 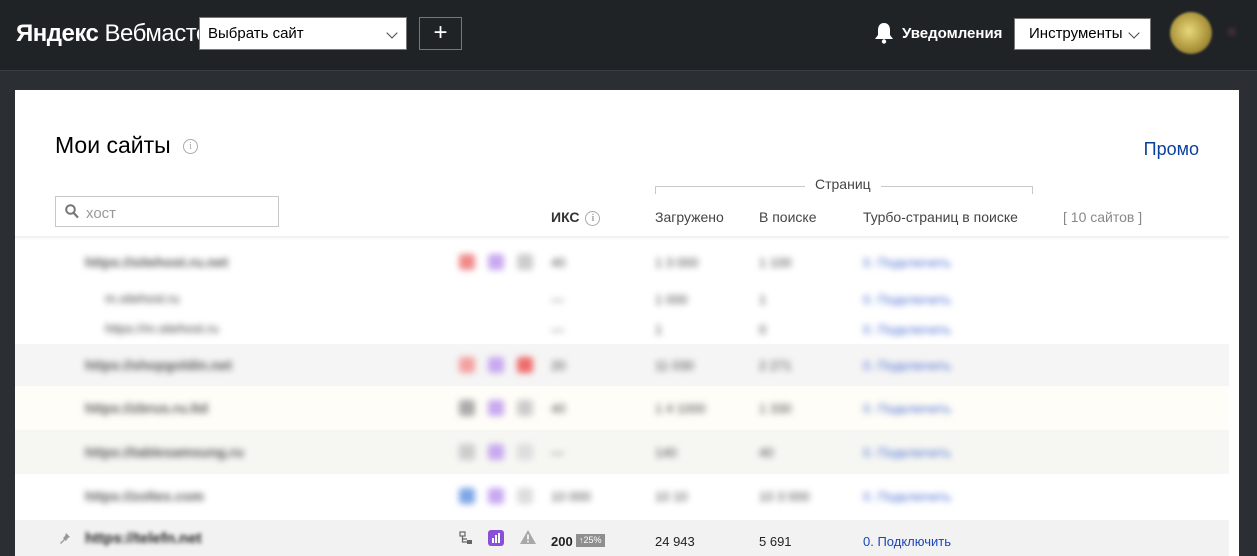 What do you see at coordinates (622, 299) in the screenshot?
I see `table-row: m.sitehost.ru — 1 000 1 0. Подключить` at bounding box center [622, 299].